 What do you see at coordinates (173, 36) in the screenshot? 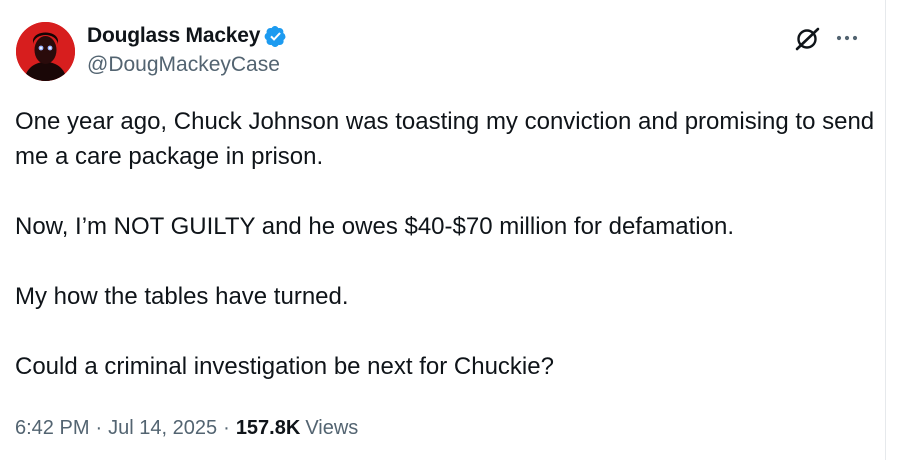
I see `display-name: Douglass Mackey` at bounding box center [173, 36].